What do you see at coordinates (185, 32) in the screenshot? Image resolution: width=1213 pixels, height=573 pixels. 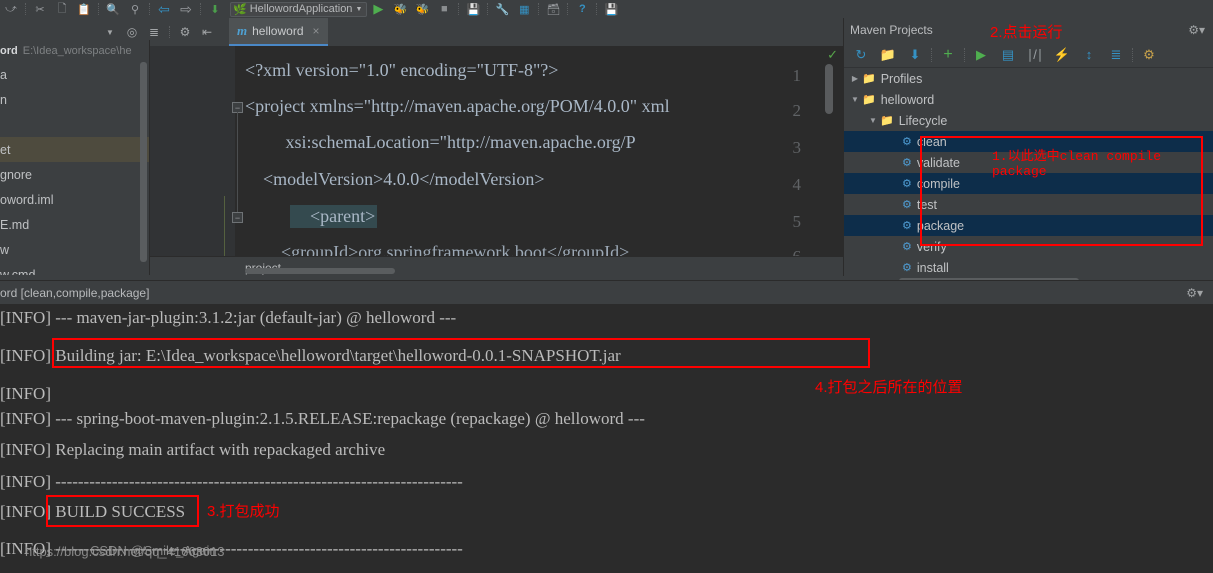 I see `gear-icon: ⚙` at bounding box center [185, 32].